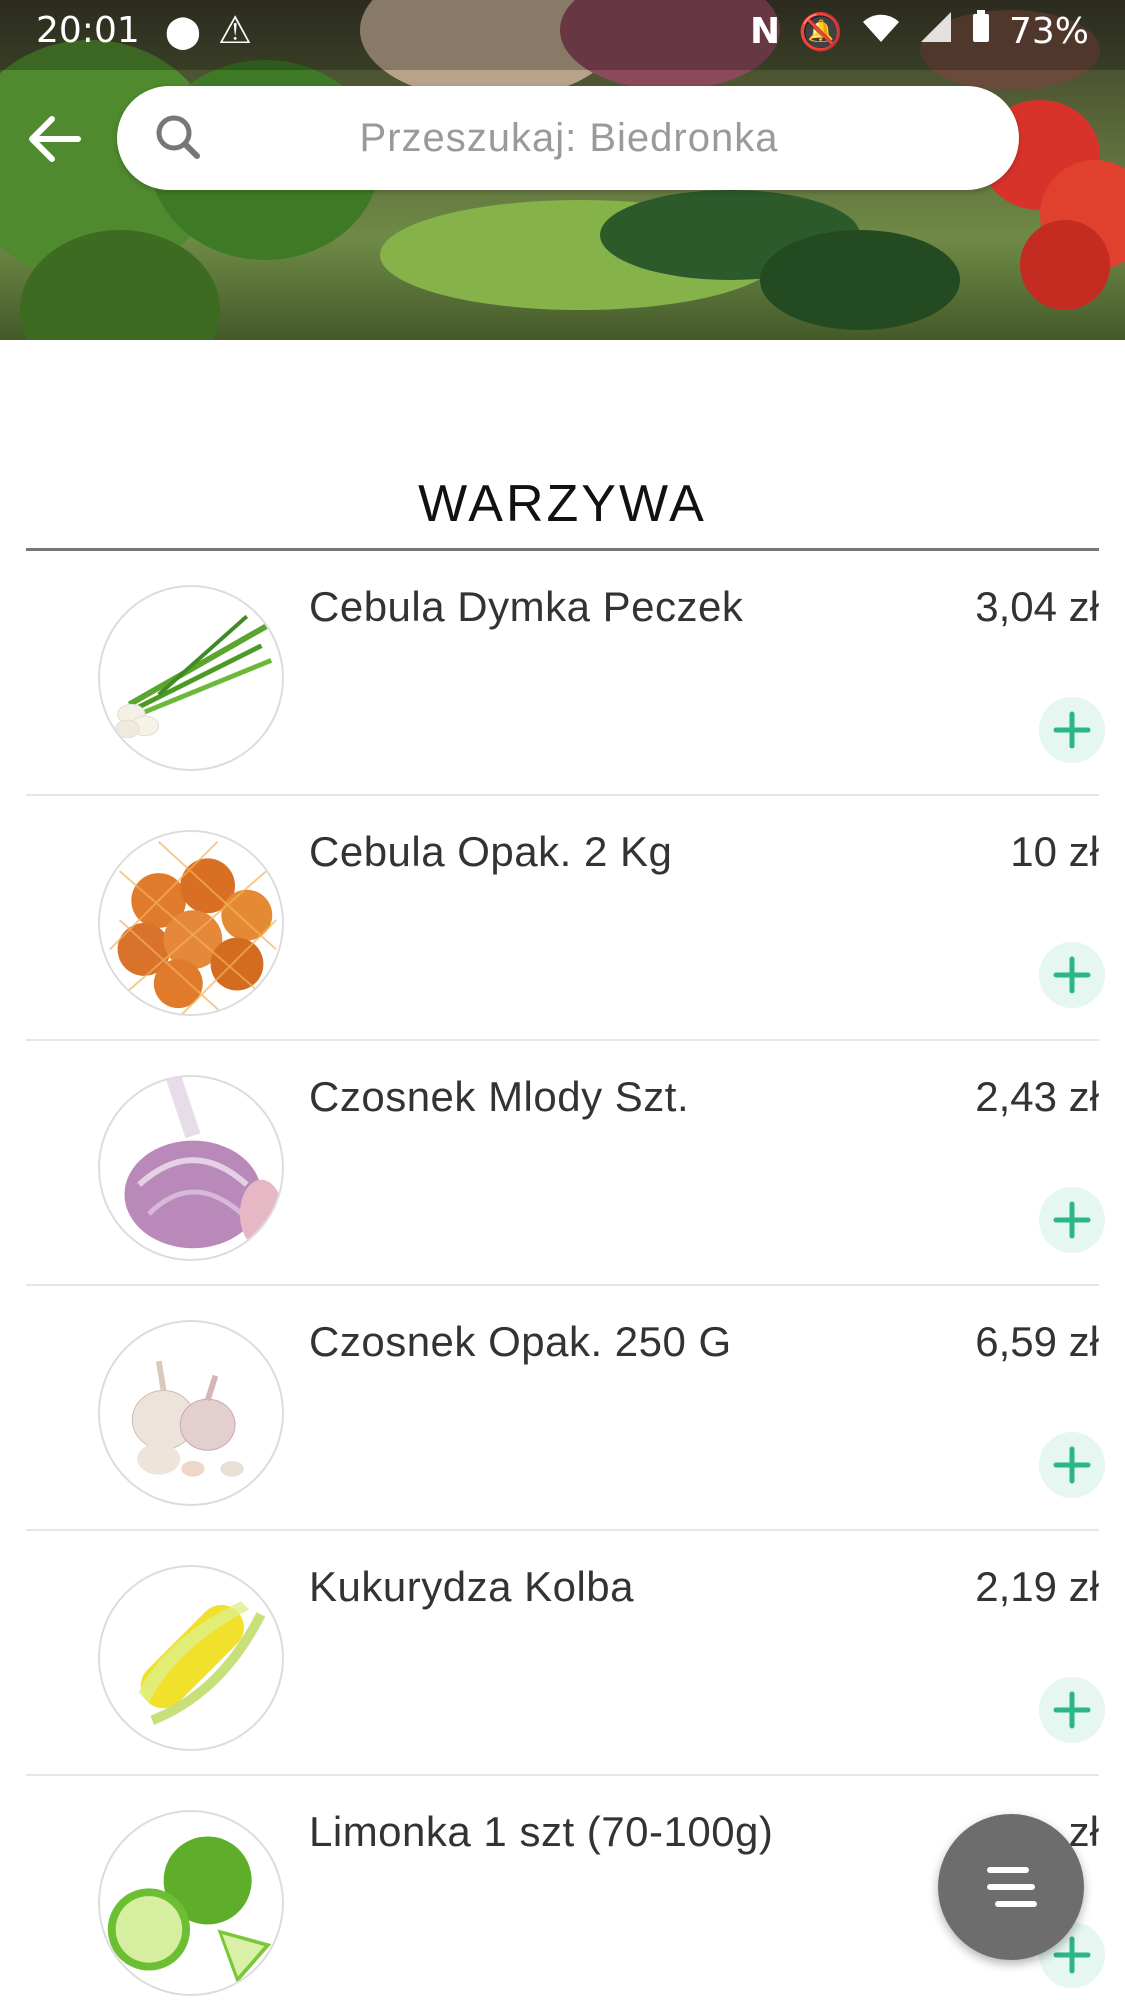 The image size is (1125, 2000). What do you see at coordinates (1037, 1586) in the screenshot?
I see `product-price: 2,19 zł` at bounding box center [1037, 1586].